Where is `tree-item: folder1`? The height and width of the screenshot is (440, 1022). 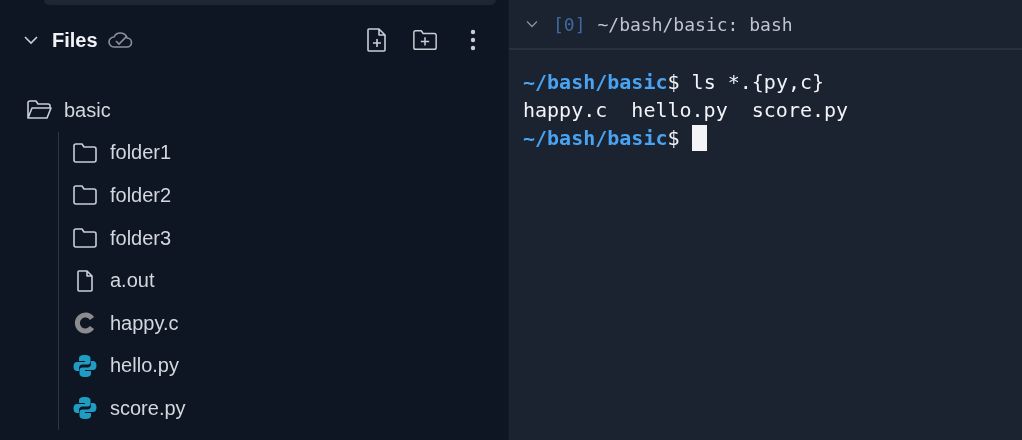 tree-item: folder1 is located at coordinates (290, 153).